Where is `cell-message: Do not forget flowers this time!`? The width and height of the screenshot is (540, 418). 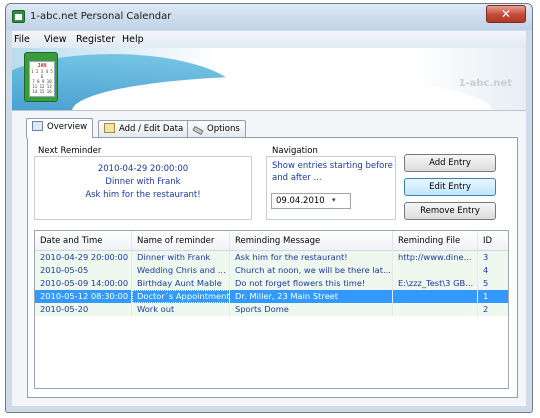 cell-message: Do not forget flowers this time! is located at coordinates (311, 283).